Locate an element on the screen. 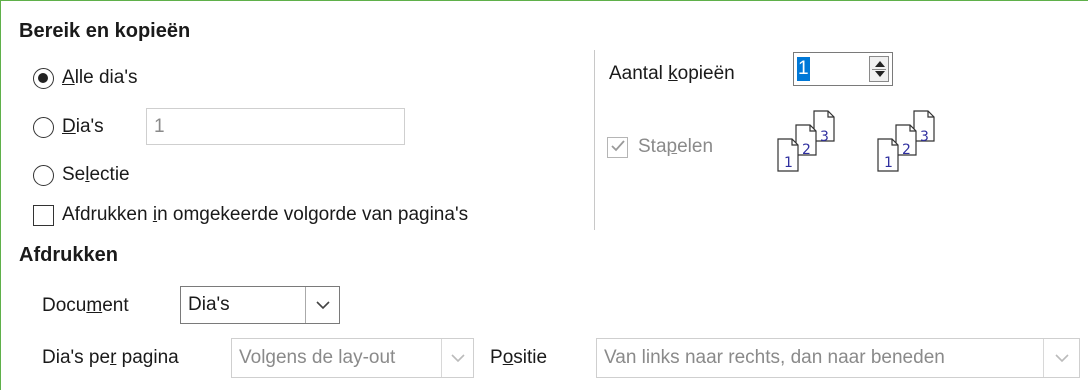 This screenshot has height=390, width=1088. radio-slides-label: Dia's is located at coordinates (83, 127).